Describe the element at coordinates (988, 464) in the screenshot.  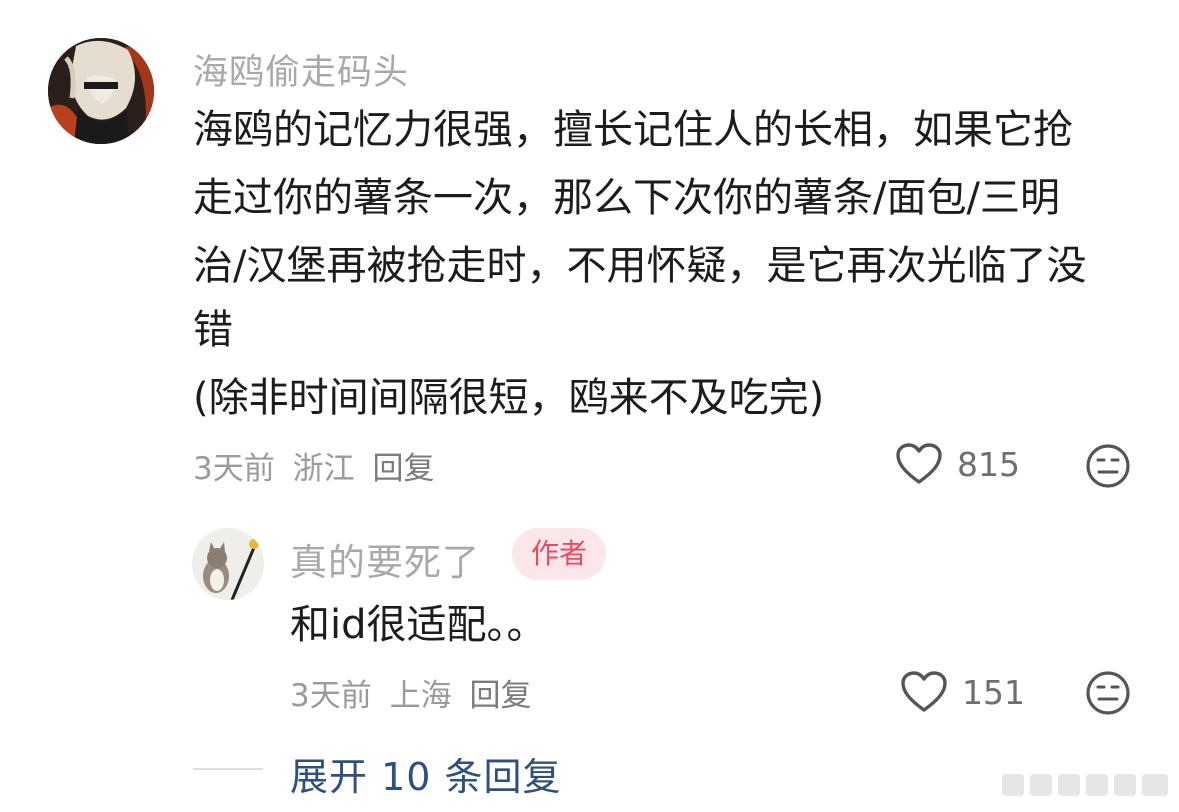
I see `like-count: 815` at that location.